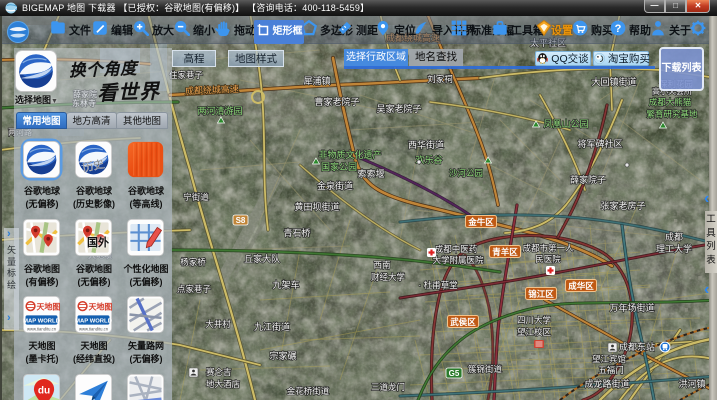  What do you see at coordinates (398, 108) in the screenshot?
I see `svg-text: 吴家老院子` at bounding box center [398, 108].